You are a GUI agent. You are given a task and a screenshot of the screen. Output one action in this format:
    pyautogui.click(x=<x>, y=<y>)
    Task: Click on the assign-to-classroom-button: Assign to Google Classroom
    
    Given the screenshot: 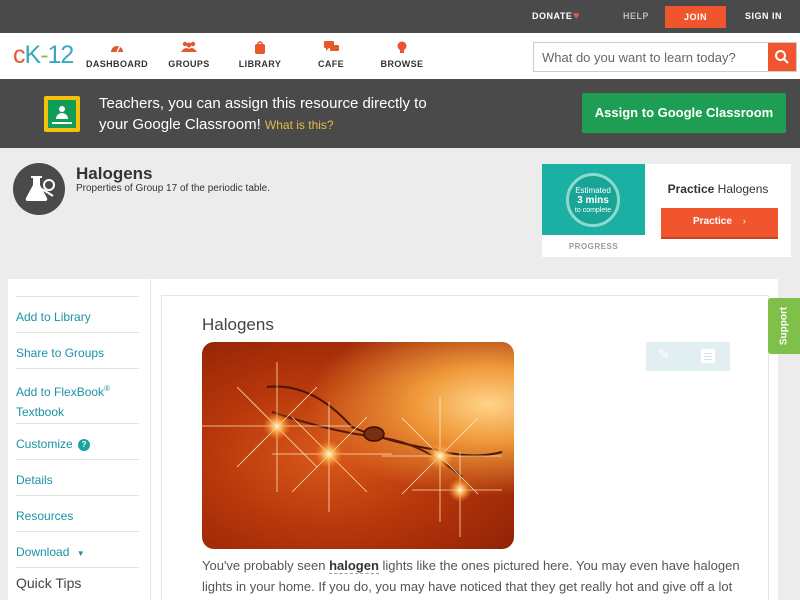 What is the action you would take?
    pyautogui.click(x=684, y=113)
    